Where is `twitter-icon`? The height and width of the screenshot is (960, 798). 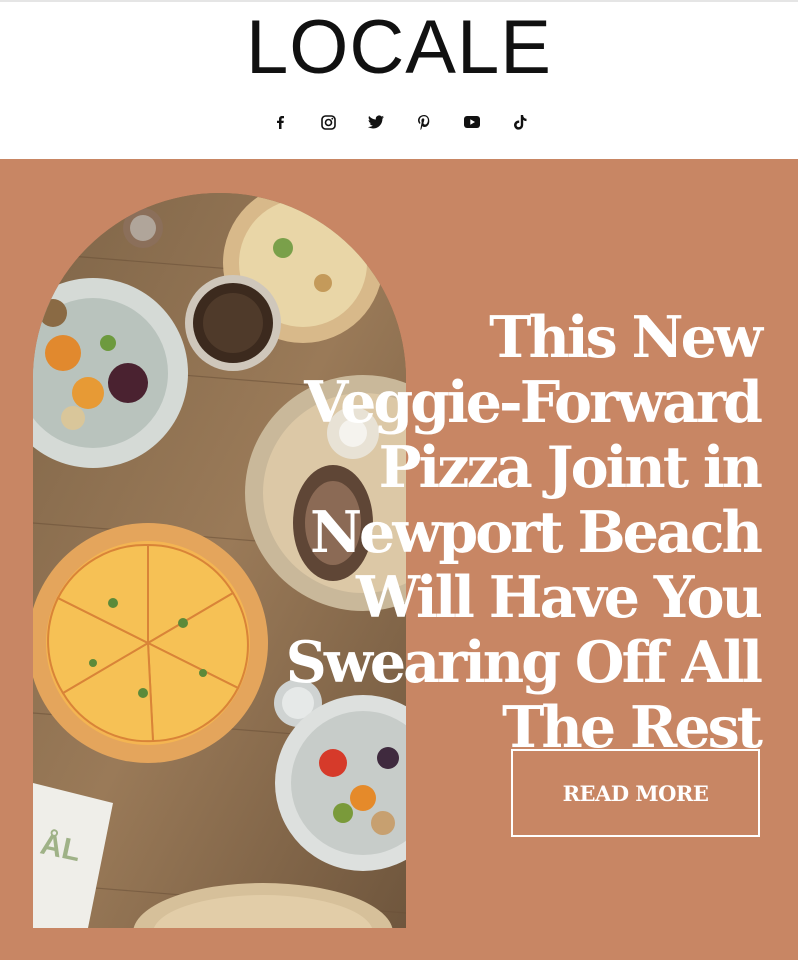 twitter-icon is located at coordinates (376, 122).